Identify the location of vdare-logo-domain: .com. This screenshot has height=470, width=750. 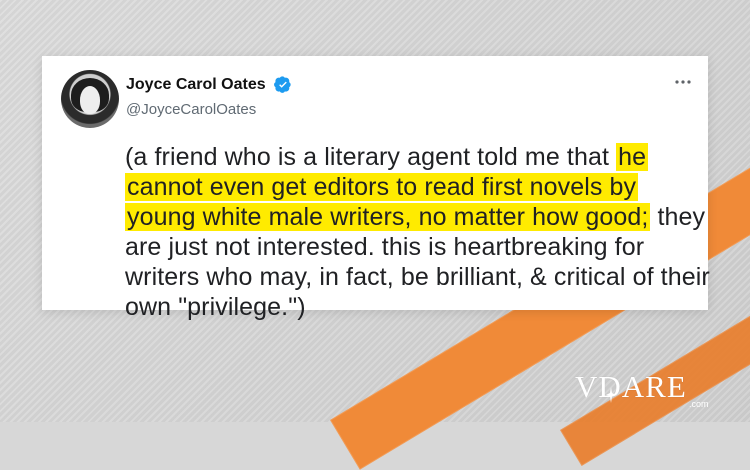
(699, 404).